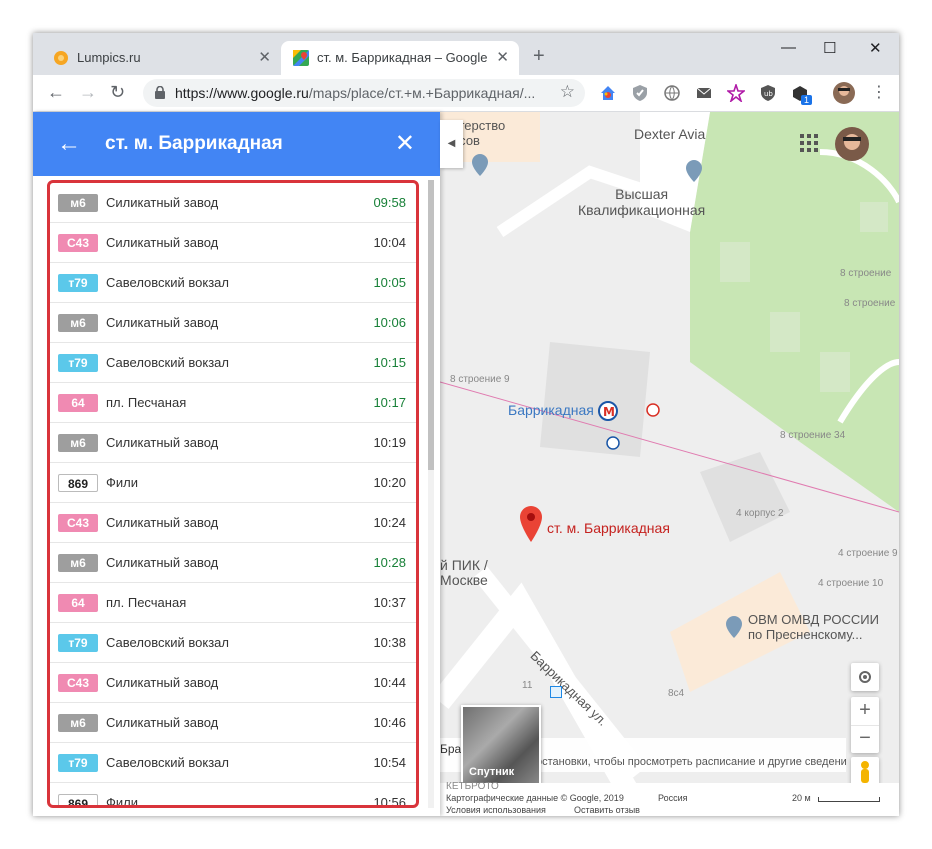 This screenshot has width=932, height=849. What do you see at coordinates (56, 92) in the screenshot?
I see `back-icon: ←` at bounding box center [56, 92].